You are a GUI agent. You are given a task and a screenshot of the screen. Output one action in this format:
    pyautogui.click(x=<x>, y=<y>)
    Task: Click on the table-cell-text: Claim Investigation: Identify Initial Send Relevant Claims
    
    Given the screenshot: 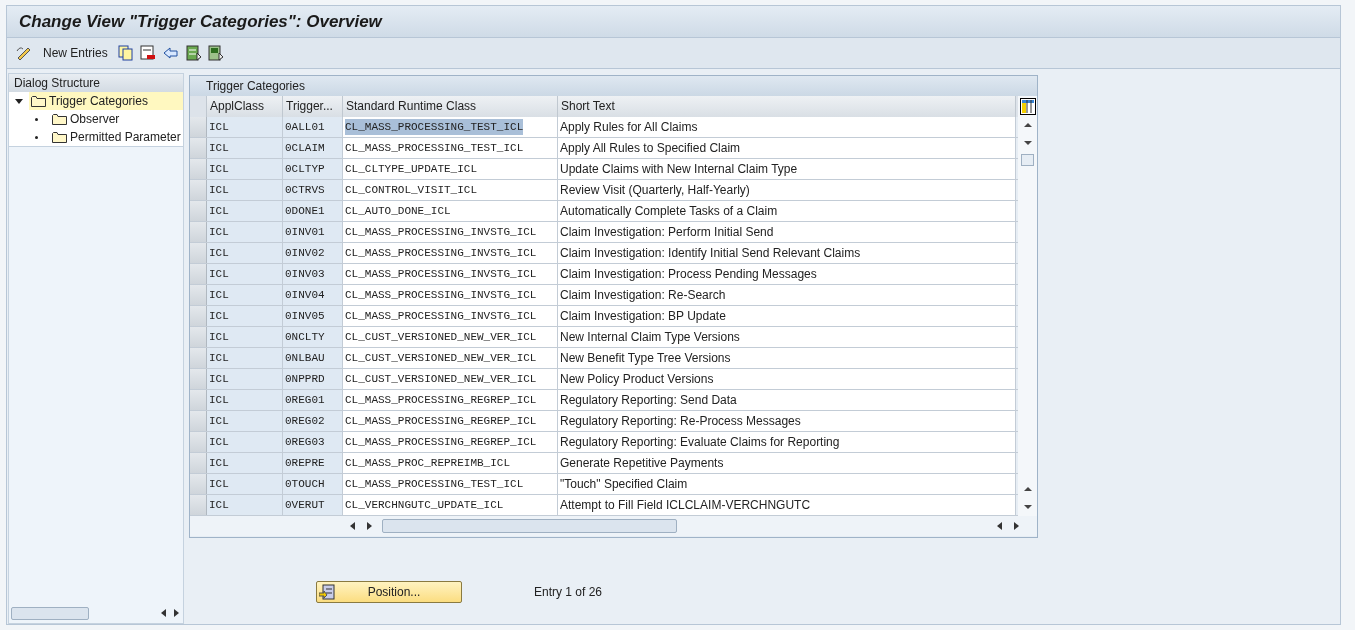 What is the action you would take?
    pyautogui.click(x=710, y=253)
    